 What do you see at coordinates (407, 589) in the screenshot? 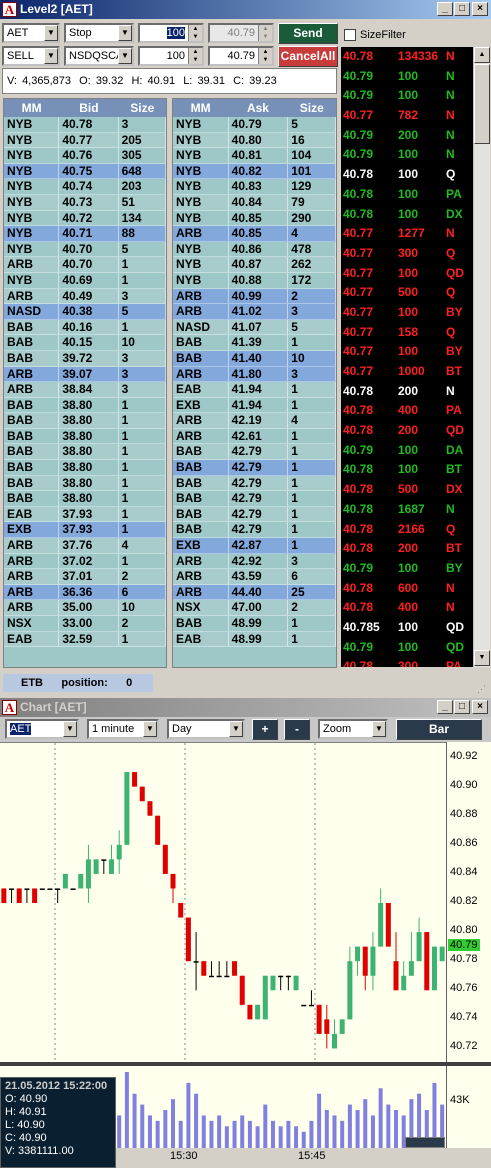
I see `tape-row: 40.78 600 N` at bounding box center [407, 589].